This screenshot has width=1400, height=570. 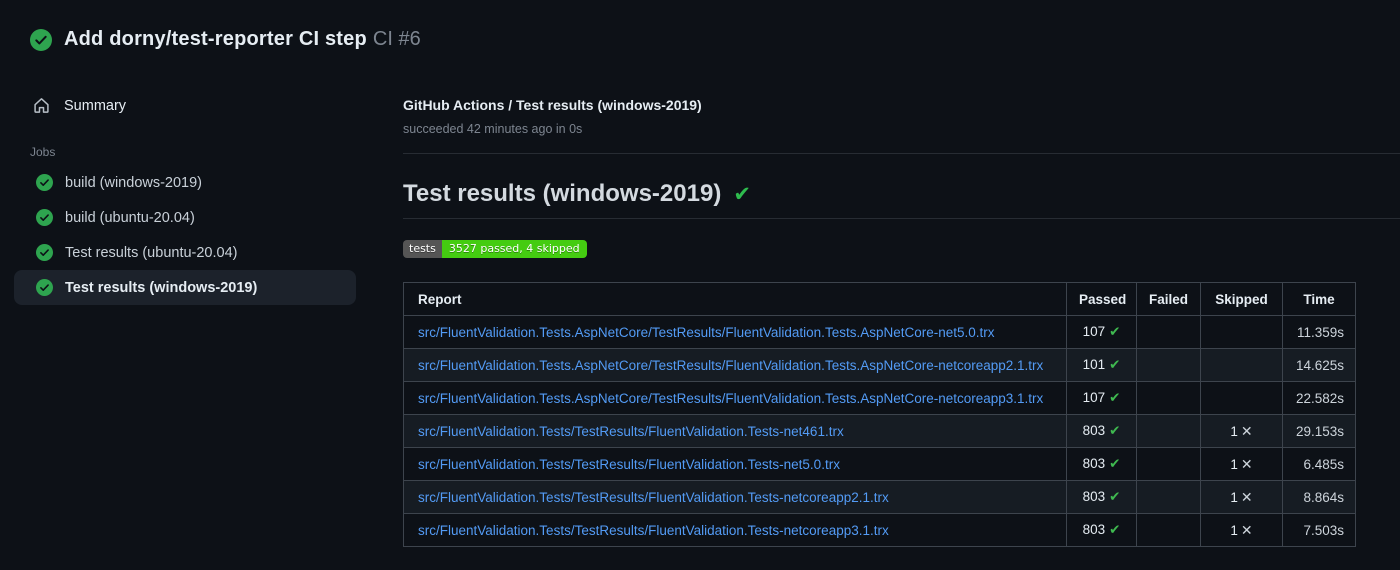 I want to click on jobs-section-label: Jobs, so click(x=43, y=152).